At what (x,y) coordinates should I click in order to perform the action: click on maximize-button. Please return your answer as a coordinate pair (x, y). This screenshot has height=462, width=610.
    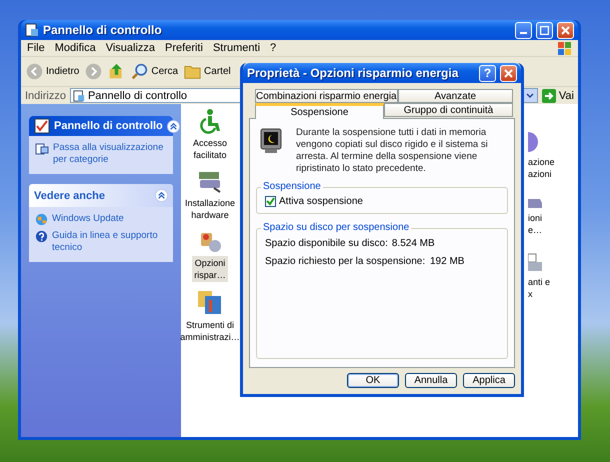
    Looking at the image, I should click on (544, 30).